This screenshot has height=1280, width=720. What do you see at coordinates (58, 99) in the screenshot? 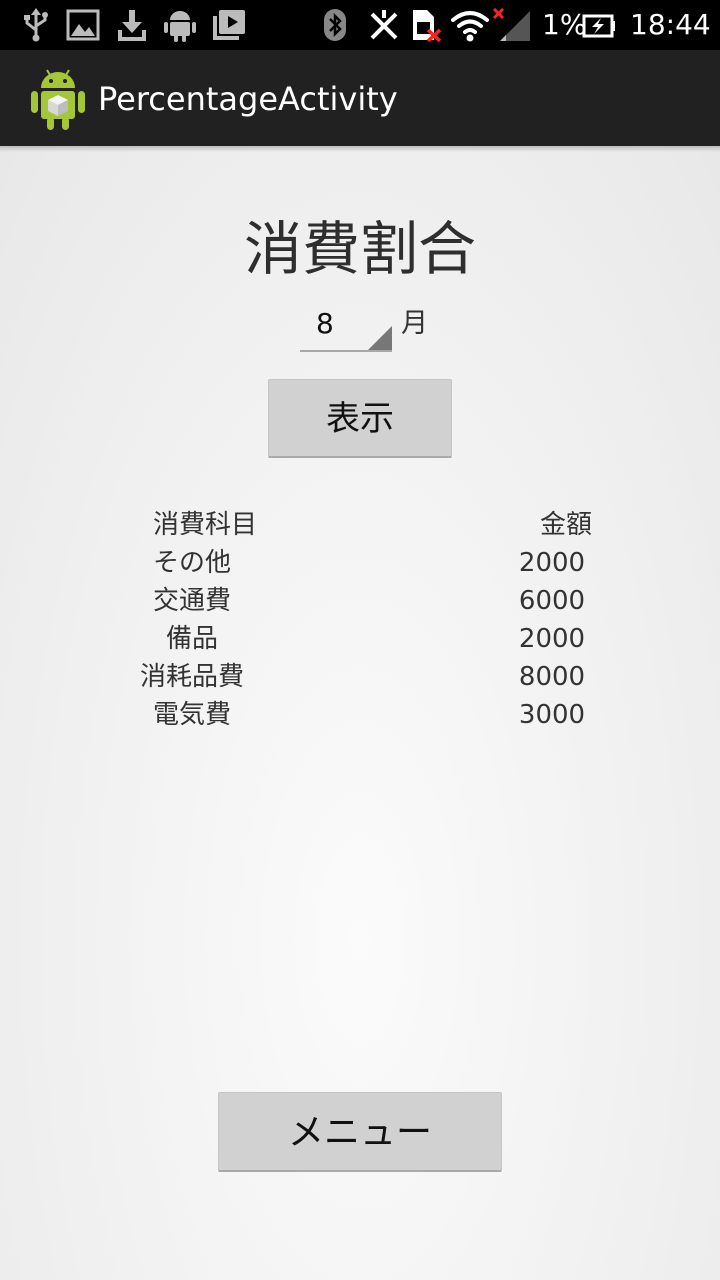
I see `android-app-icon` at bounding box center [58, 99].